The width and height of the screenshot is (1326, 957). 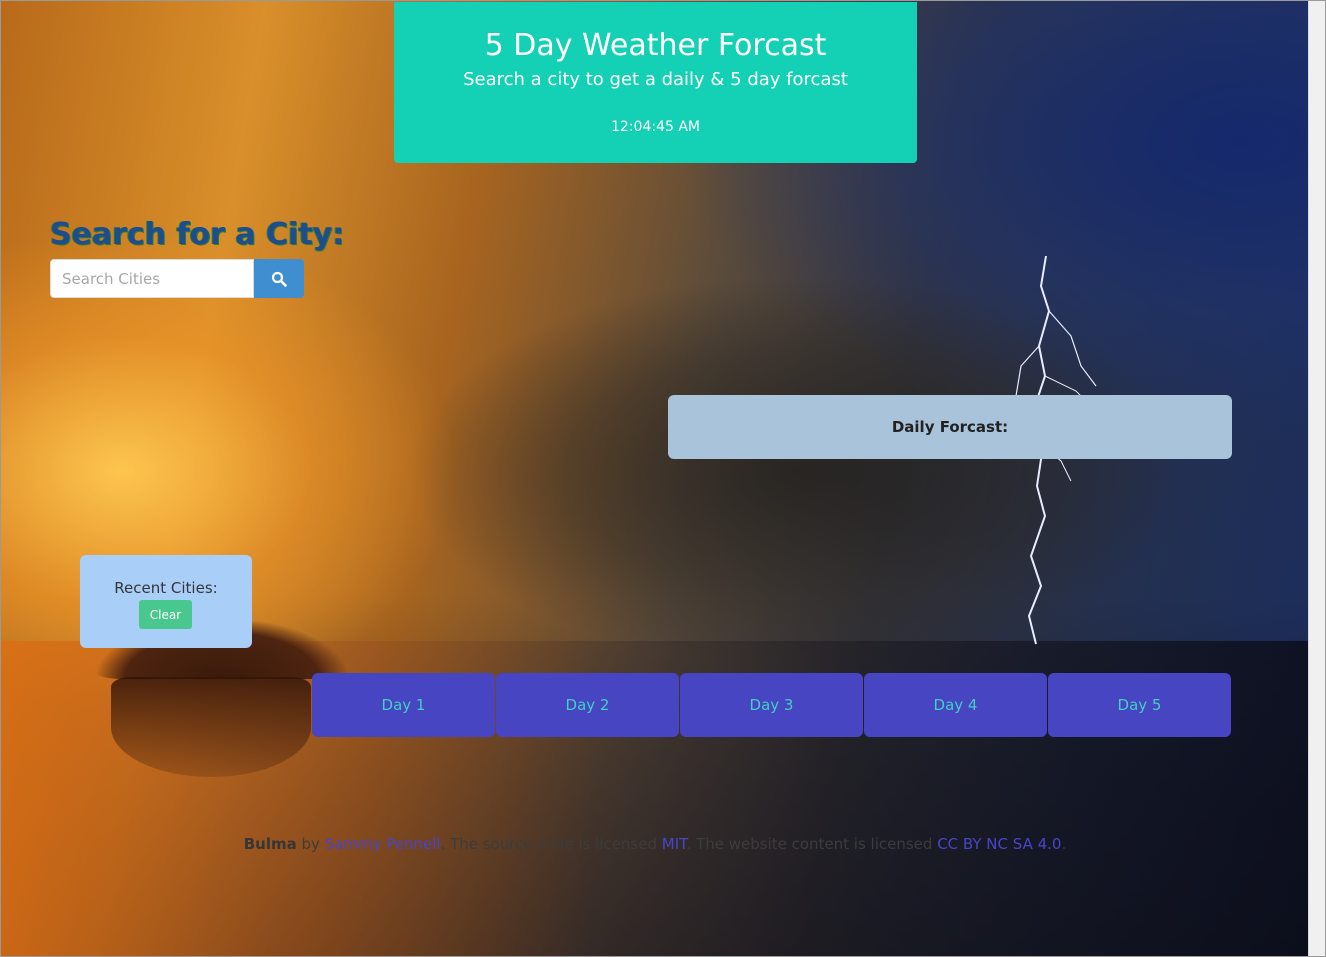 What do you see at coordinates (310, 844) in the screenshot?
I see `footer-by: by` at bounding box center [310, 844].